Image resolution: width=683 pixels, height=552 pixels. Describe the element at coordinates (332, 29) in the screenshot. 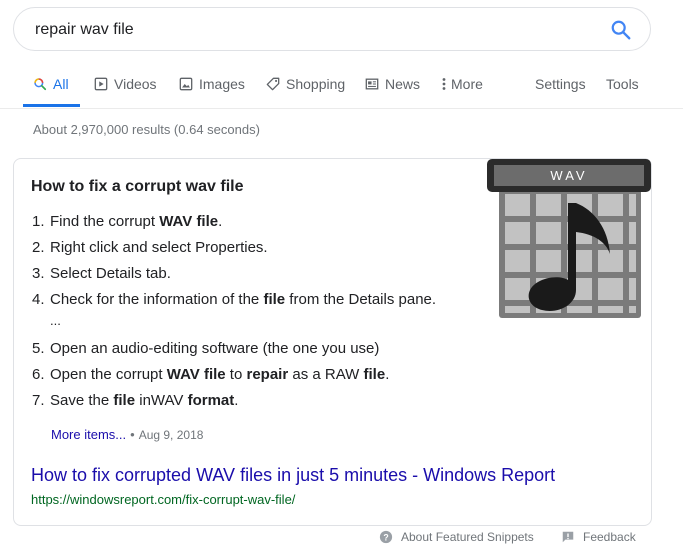

I see `search-box: repair wav file` at that location.